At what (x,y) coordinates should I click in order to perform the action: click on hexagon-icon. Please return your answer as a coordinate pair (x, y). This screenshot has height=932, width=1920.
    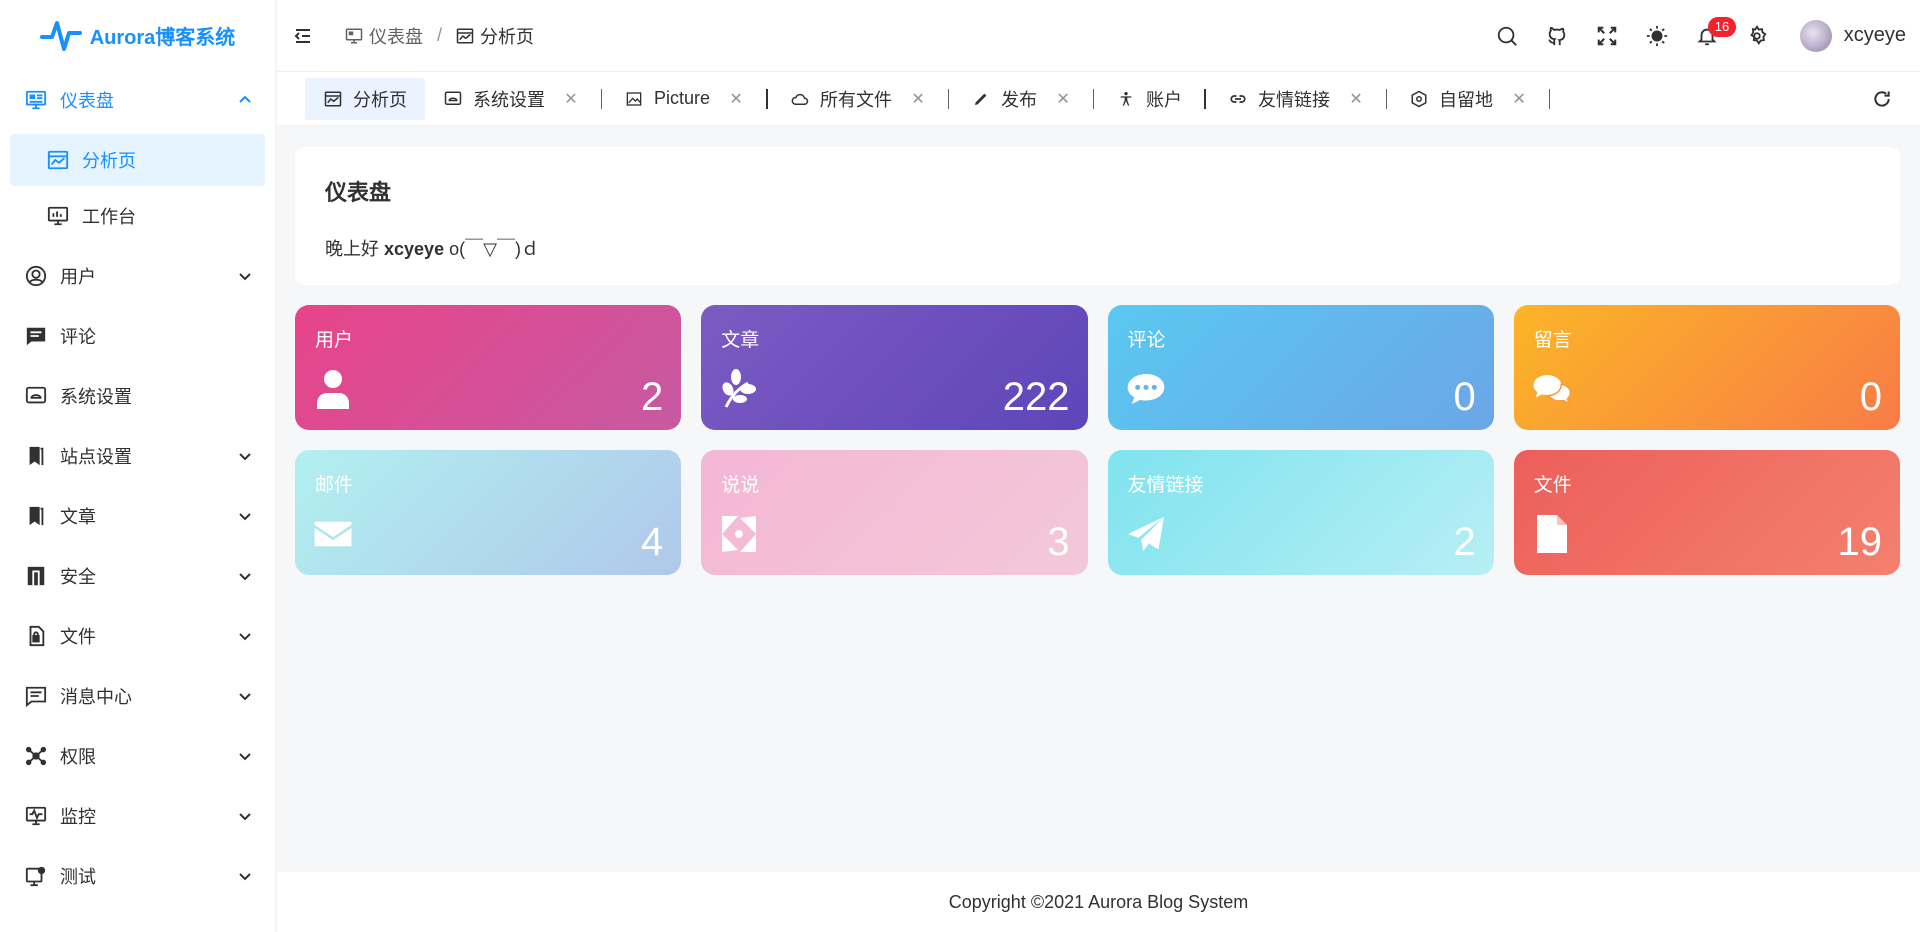
    Looking at the image, I should click on (1419, 99).